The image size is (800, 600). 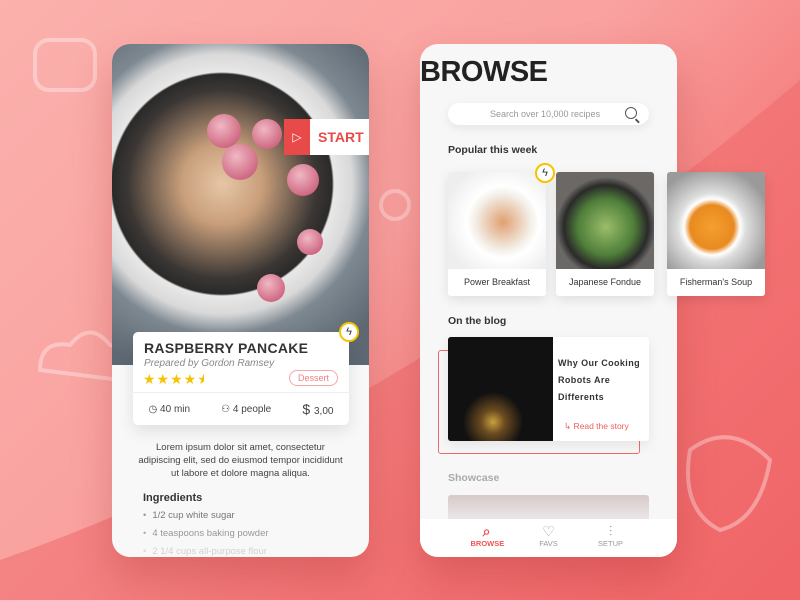 What do you see at coordinates (716, 234) in the screenshot?
I see `popular-card: Fisherman's Soup` at bounding box center [716, 234].